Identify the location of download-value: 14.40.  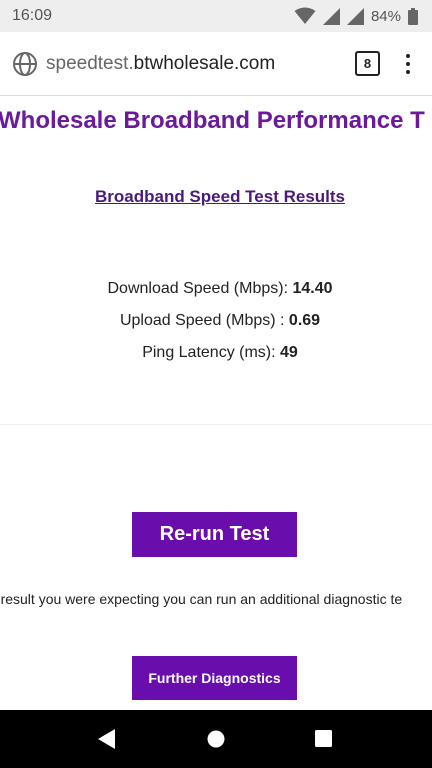
(312, 288).